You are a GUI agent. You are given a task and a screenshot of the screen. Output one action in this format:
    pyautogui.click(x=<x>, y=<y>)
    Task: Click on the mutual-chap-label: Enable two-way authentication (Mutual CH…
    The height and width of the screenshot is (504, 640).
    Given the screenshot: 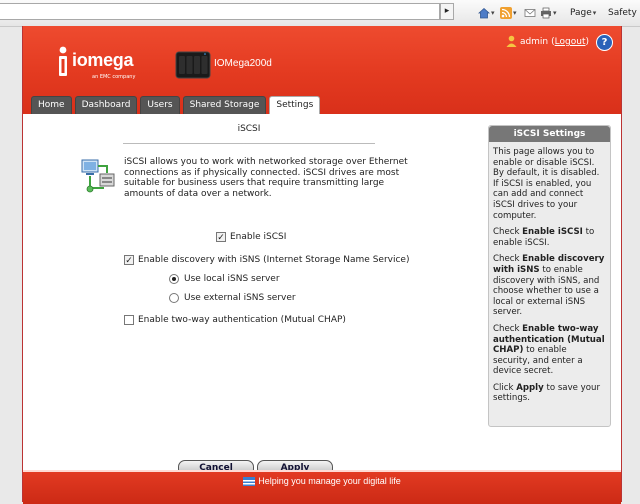 What is the action you would take?
    pyautogui.click(x=242, y=320)
    